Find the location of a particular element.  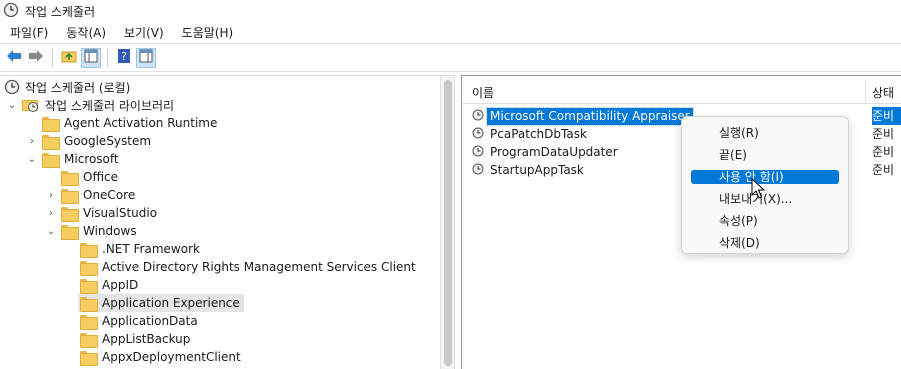

menu-file: 파일(F) is located at coordinates (28, 32).